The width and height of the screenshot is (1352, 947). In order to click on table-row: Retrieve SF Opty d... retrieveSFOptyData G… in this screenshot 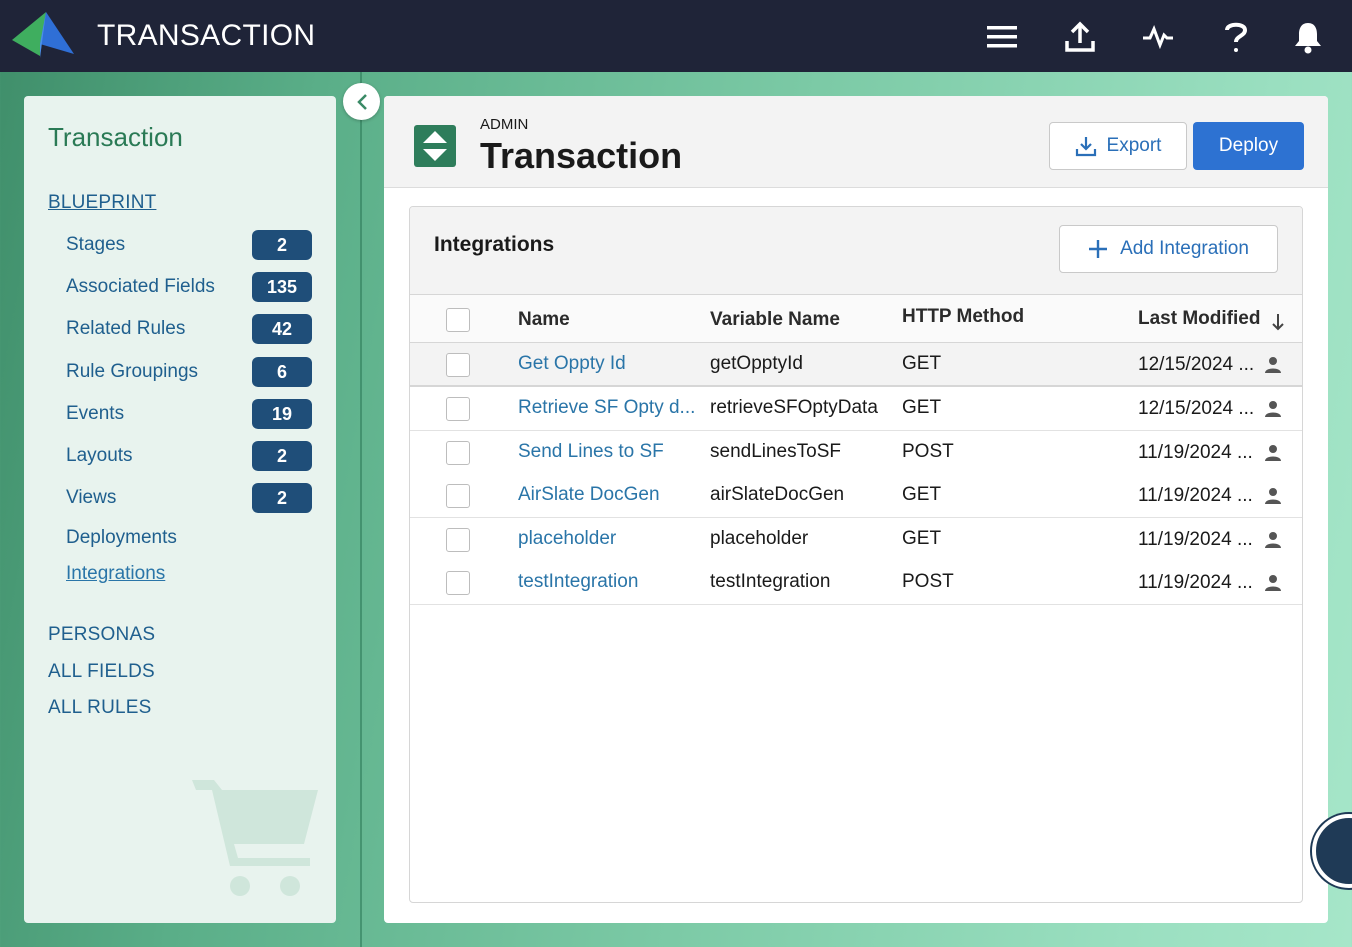, I will do `click(856, 409)`.